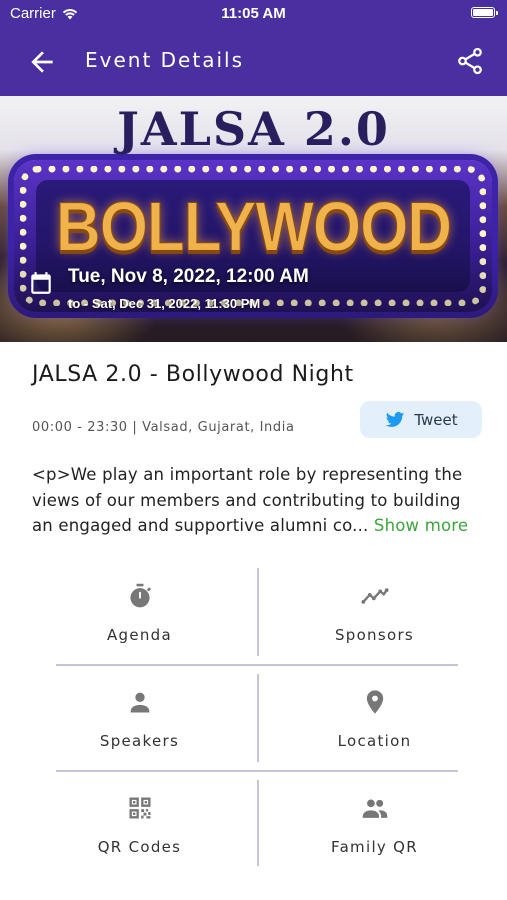  What do you see at coordinates (139, 832) in the screenshot?
I see `menu-item-qr-codes: QR Codes` at bounding box center [139, 832].